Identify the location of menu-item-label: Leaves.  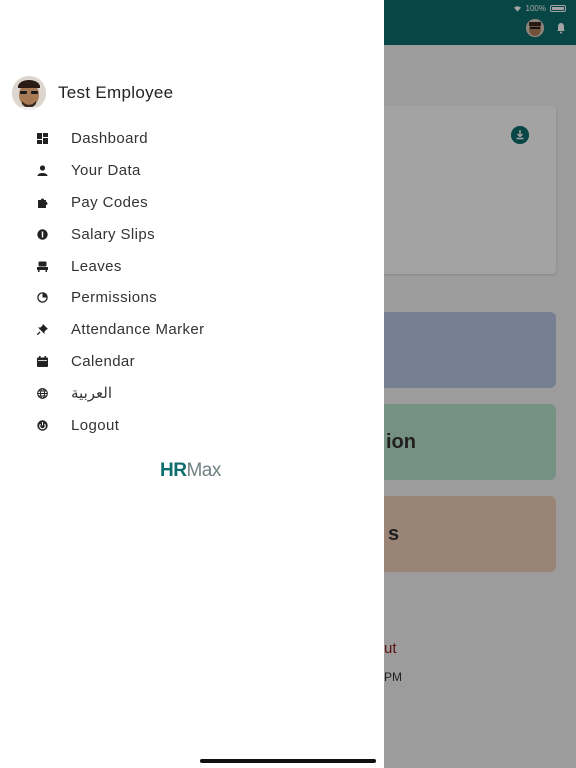
(96, 266).